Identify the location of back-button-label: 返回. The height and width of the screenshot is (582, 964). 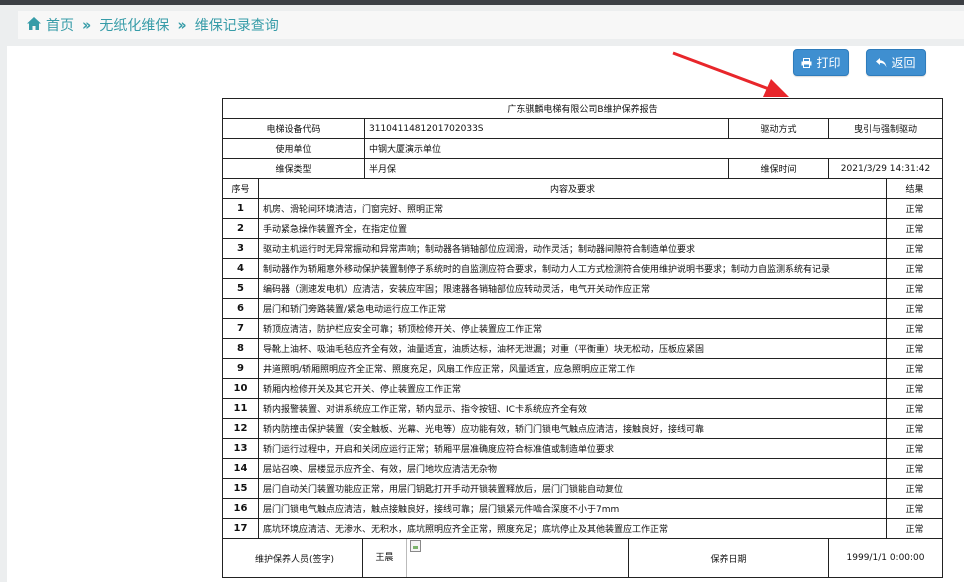
(903, 63).